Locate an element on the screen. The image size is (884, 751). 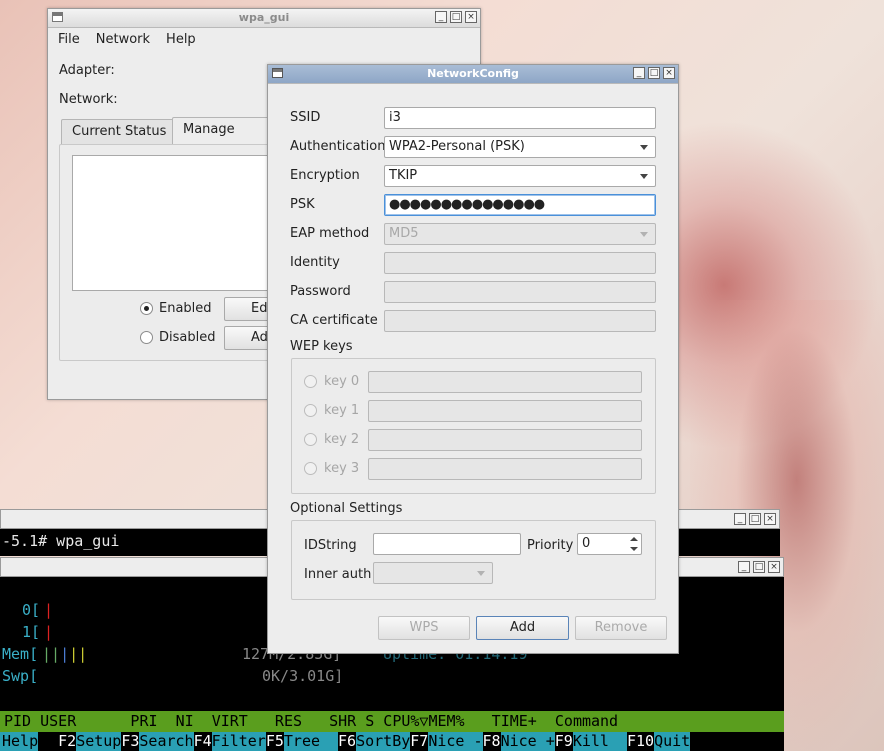
wep-key2-radio is located at coordinates (310, 439).